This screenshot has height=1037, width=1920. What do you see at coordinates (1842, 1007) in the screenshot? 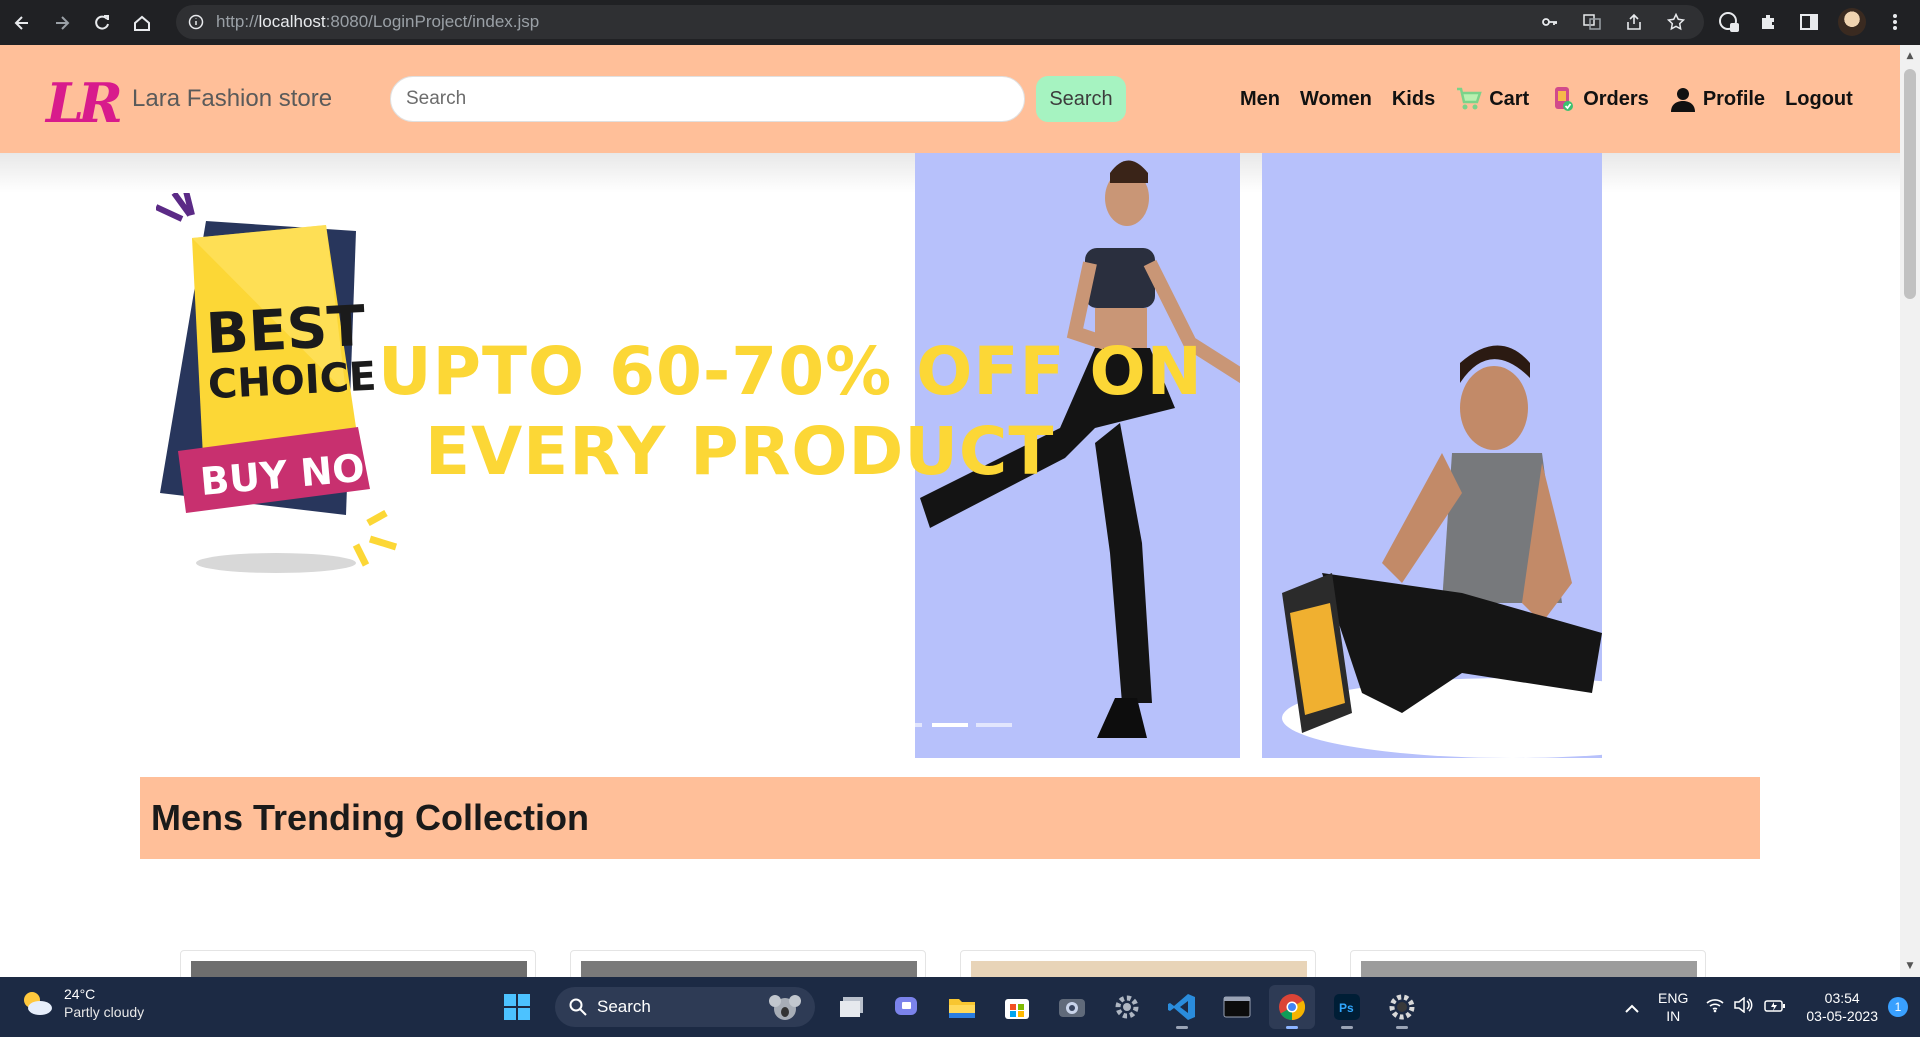
I see `taskbar-clock: 03:54 03-05-2023` at bounding box center [1842, 1007].